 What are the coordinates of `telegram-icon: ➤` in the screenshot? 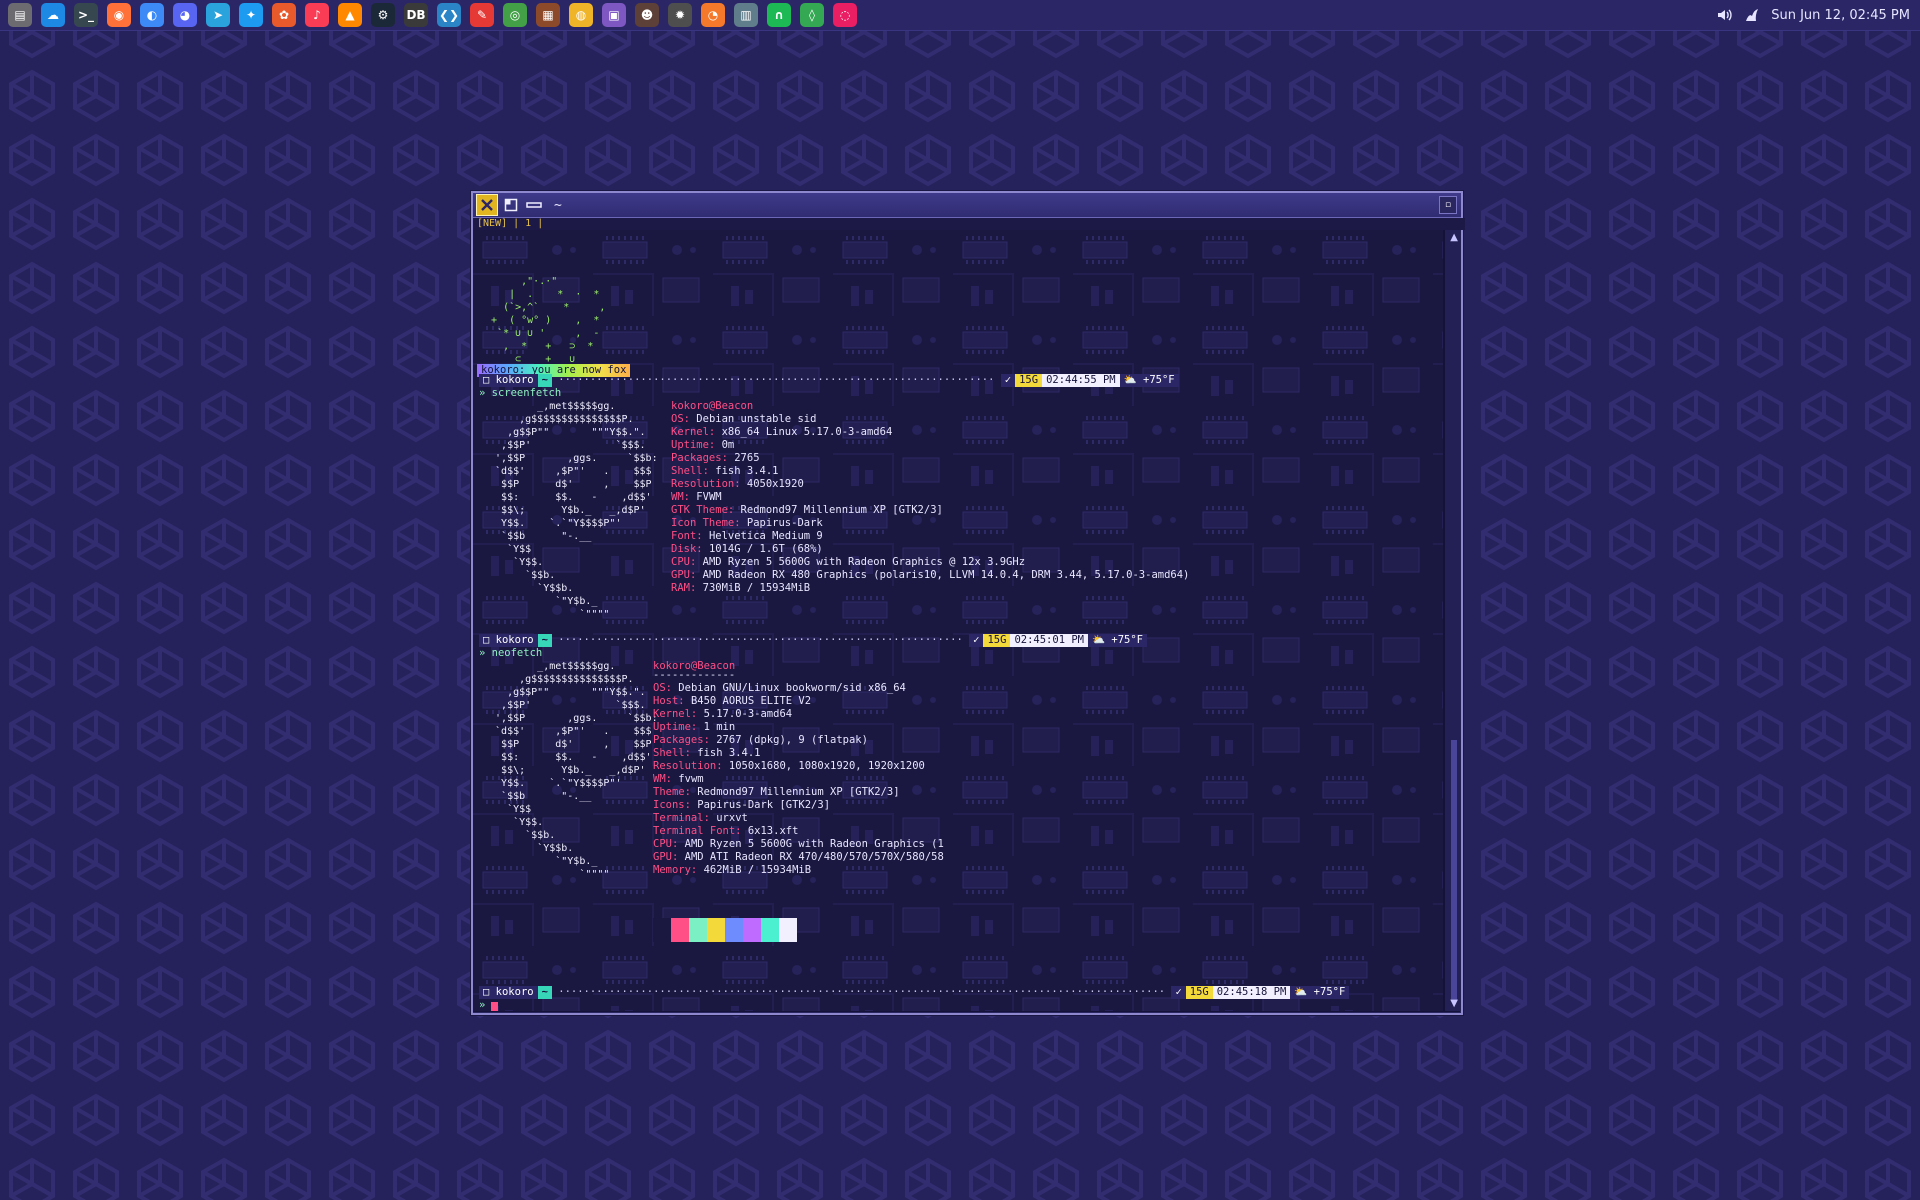 It's located at (218, 15).